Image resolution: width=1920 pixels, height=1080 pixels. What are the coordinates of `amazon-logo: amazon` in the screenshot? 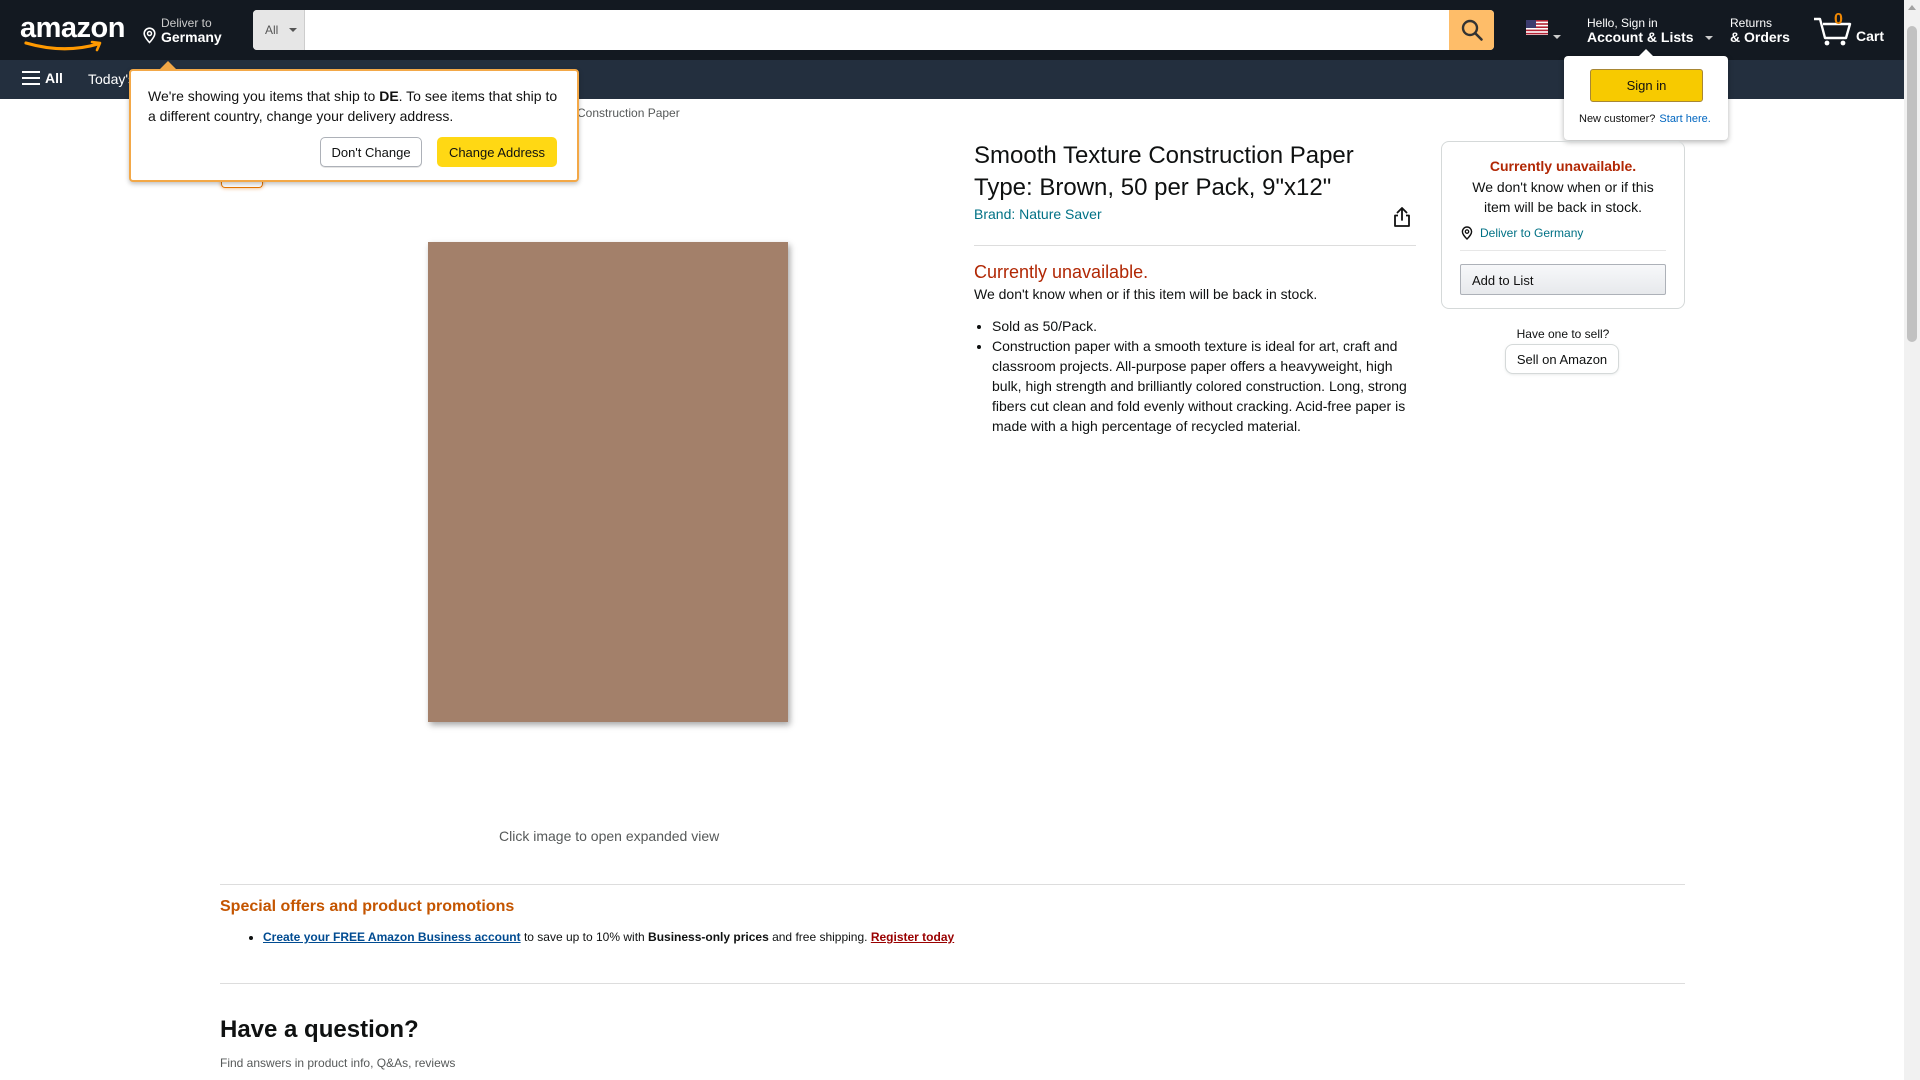 It's located at (72, 32).